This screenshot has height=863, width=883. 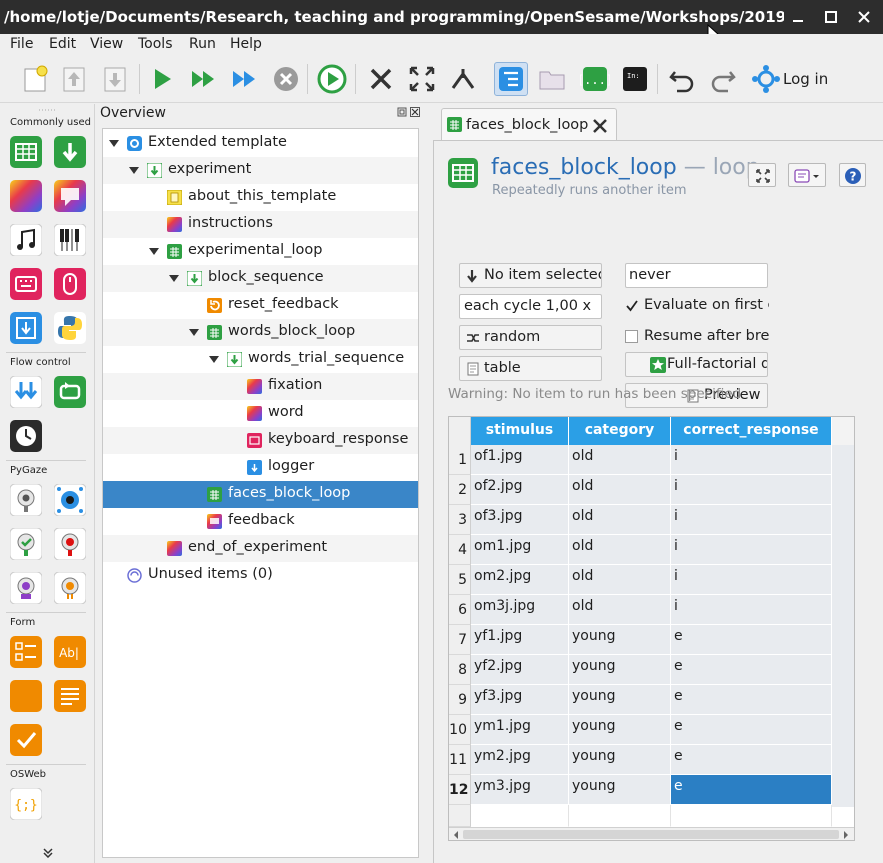 What do you see at coordinates (415, 112) in the screenshot?
I see `close-panel-icon` at bounding box center [415, 112].